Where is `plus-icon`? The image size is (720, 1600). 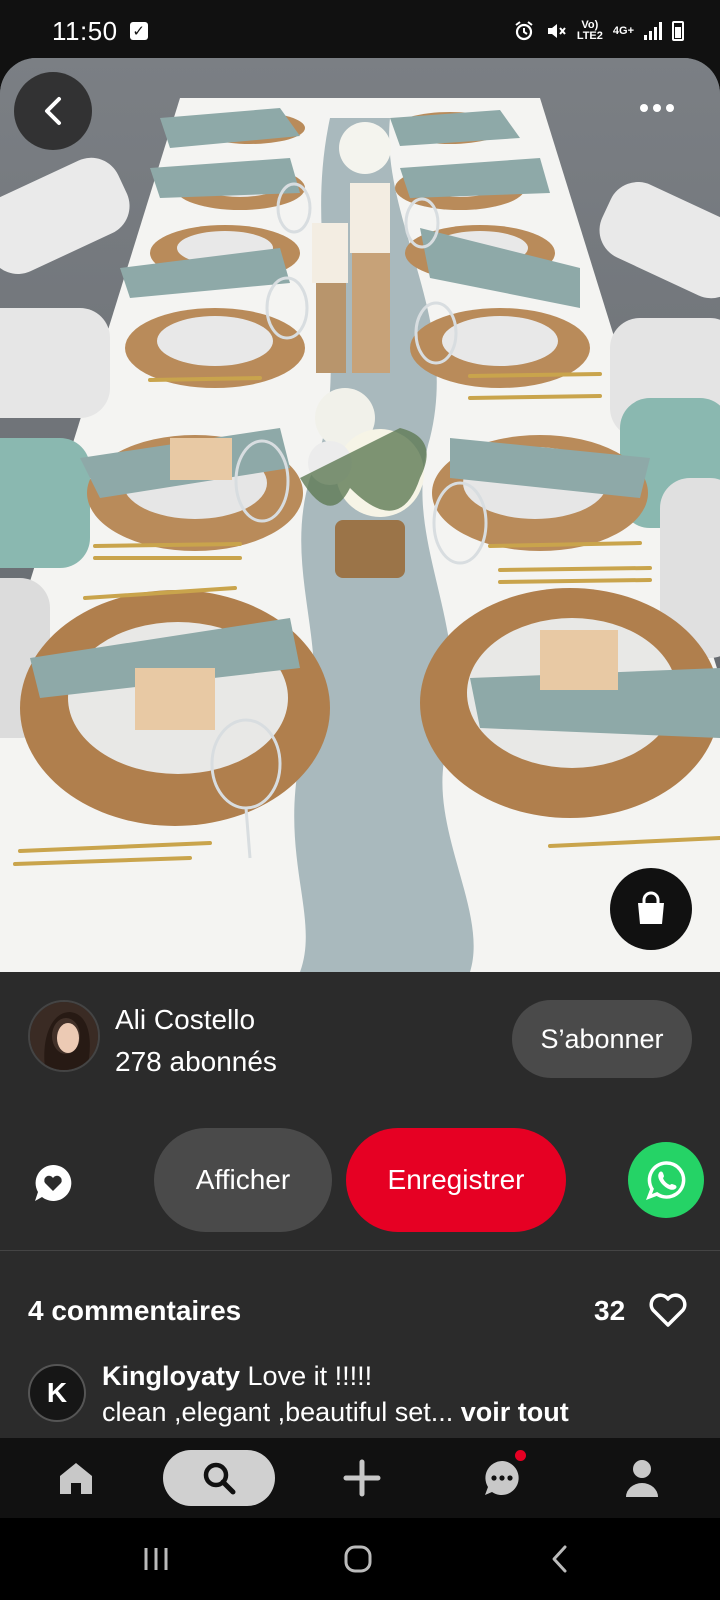
plus-icon is located at coordinates (362, 1478).